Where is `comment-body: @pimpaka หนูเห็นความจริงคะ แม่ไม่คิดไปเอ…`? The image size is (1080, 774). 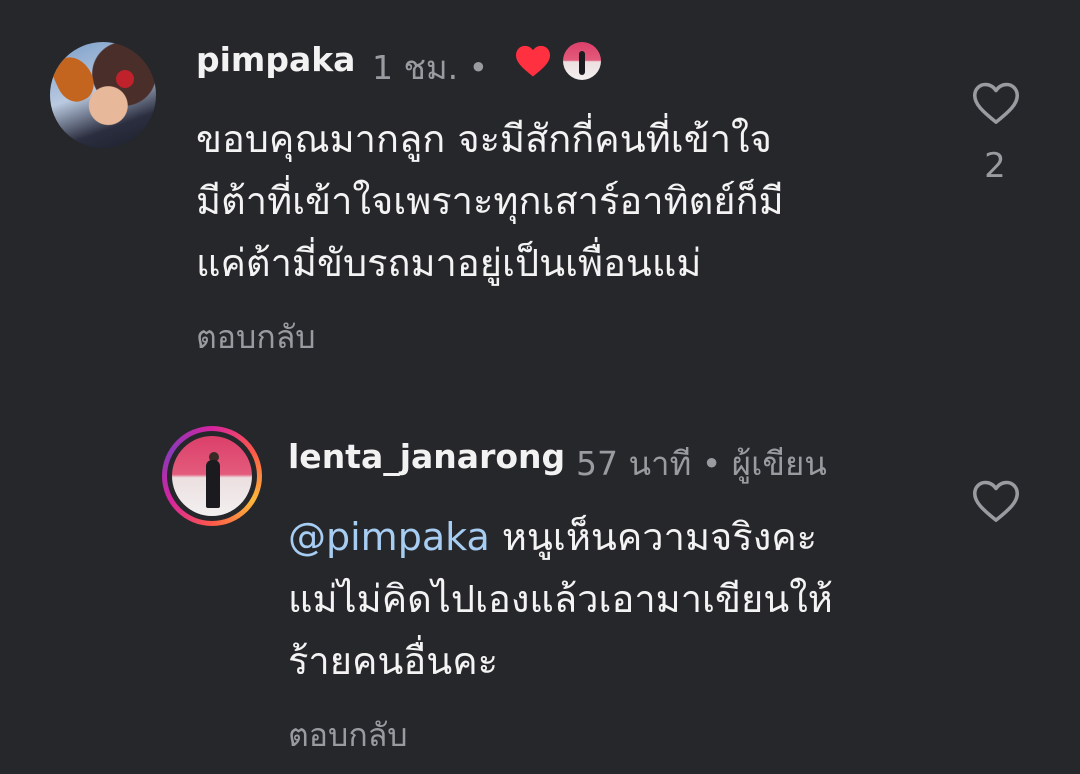 comment-body: @pimpaka หนูเห็นความจริงคะ แม่ไม่คิดไปเอ… is located at coordinates (560, 599).